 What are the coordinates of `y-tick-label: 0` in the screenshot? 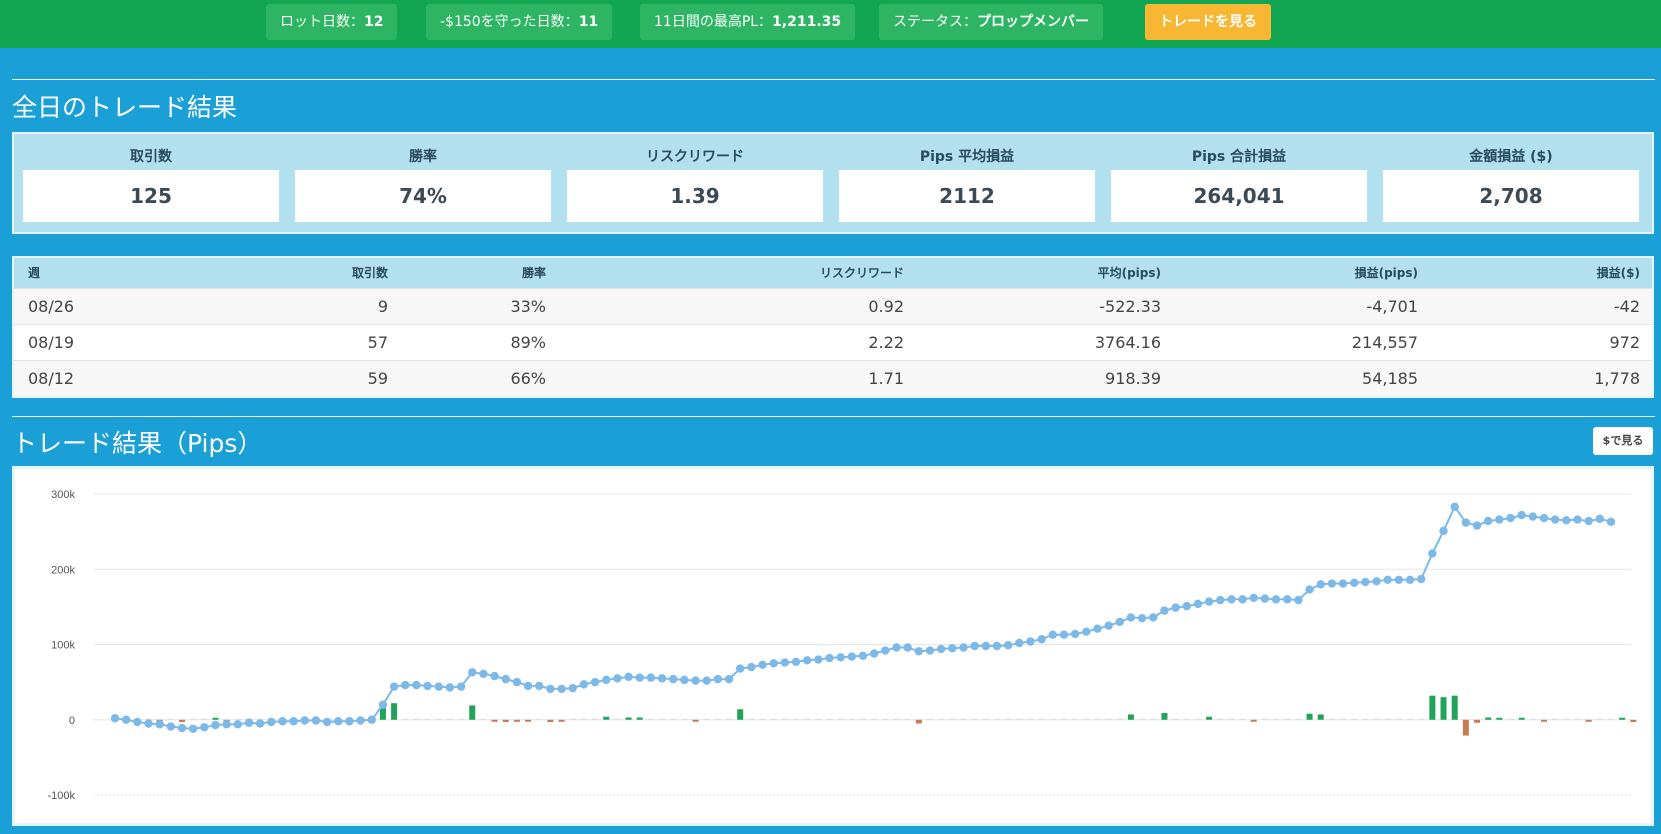 It's located at (72, 721).